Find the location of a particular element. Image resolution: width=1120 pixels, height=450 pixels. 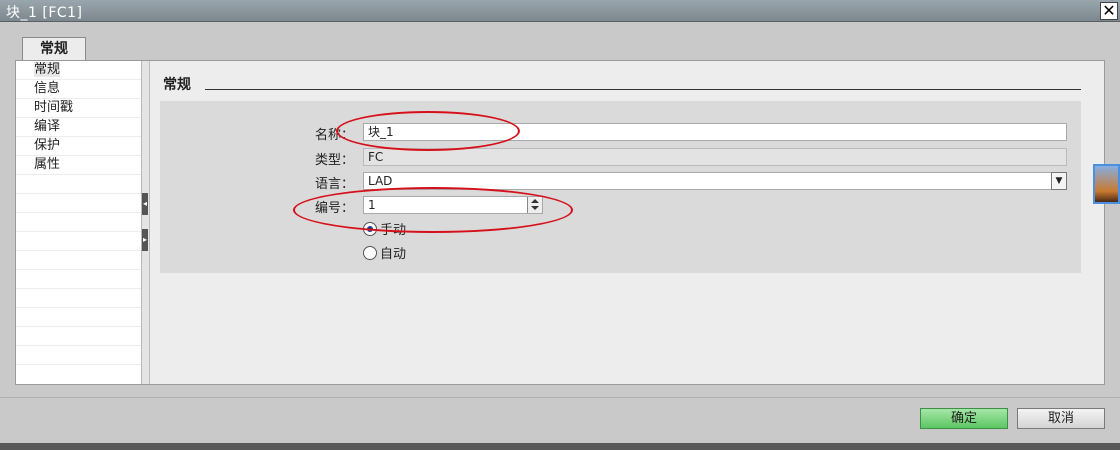

sidebar-item-label: 常规 is located at coordinates (47, 69).